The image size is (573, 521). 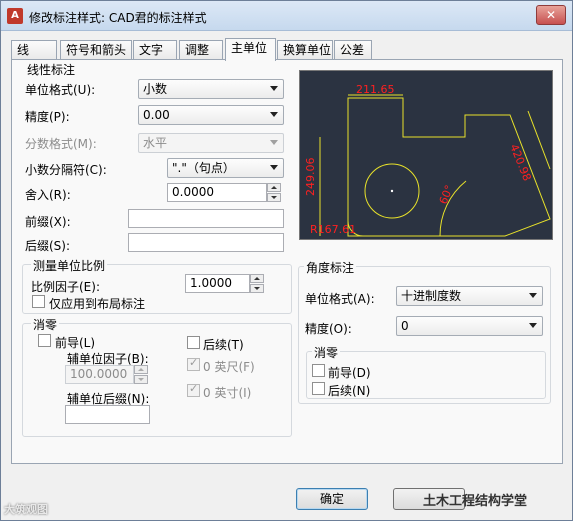 I want to click on angular-trailing-checkbox, so click(x=318, y=388).